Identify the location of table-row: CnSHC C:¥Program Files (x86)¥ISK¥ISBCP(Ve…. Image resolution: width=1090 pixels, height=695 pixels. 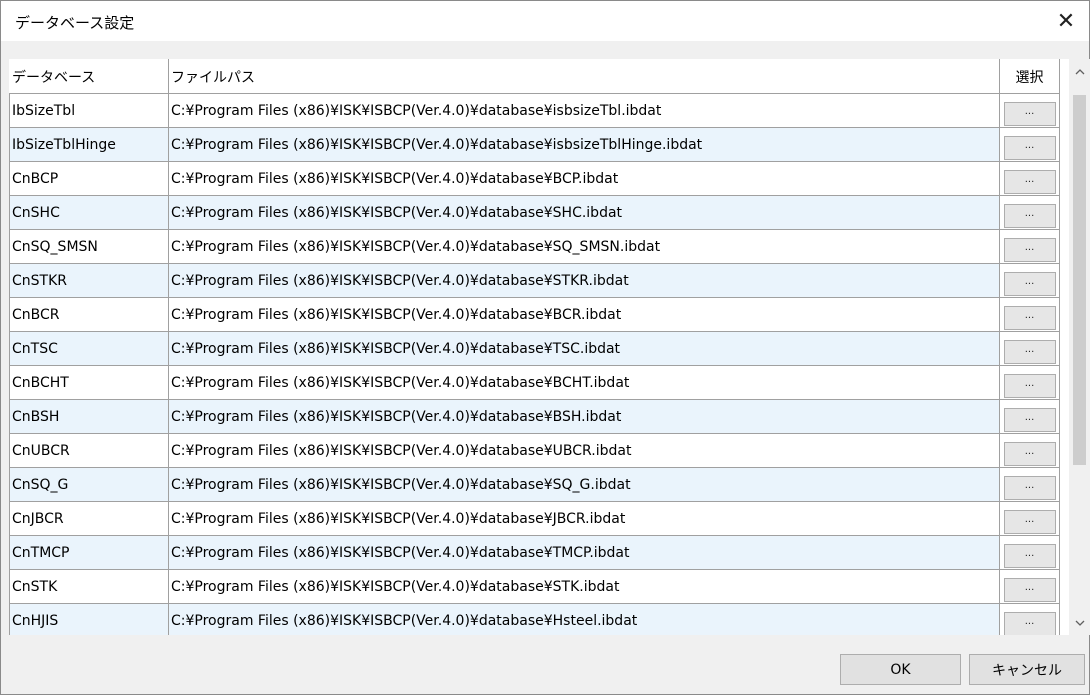
(534, 212).